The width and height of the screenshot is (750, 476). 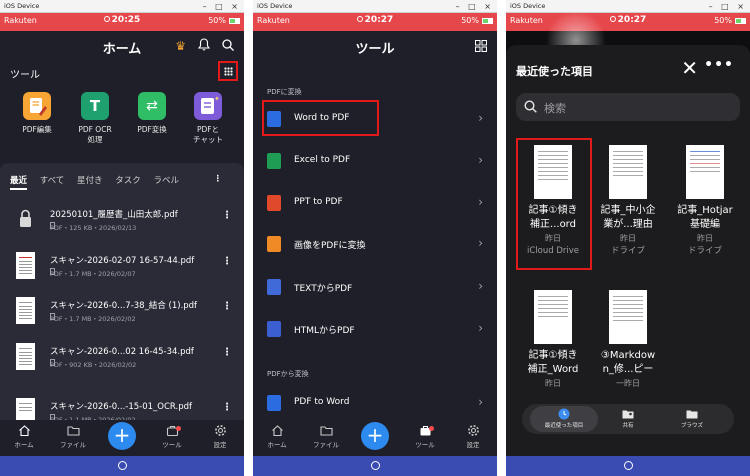 I want to click on html-file-icon, so click(x=274, y=329).